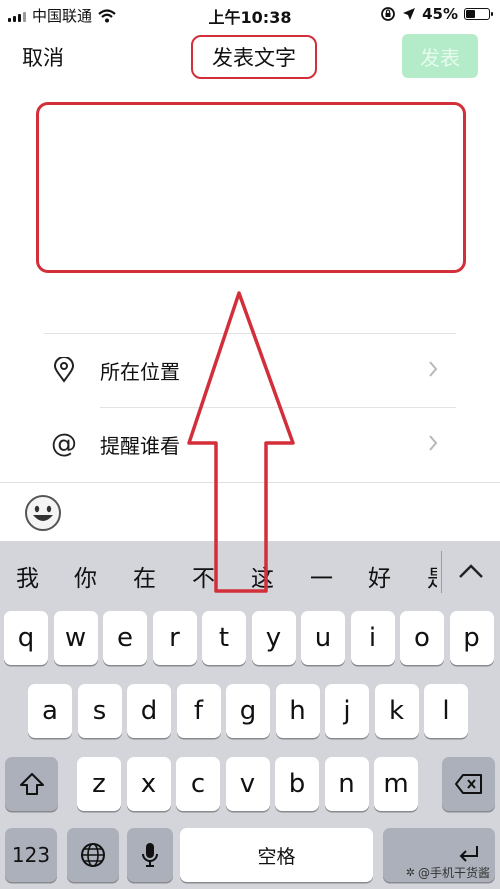 Image resolution: width=500 pixels, height=889 pixels. I want to click on mic-key, so click(150, 855).